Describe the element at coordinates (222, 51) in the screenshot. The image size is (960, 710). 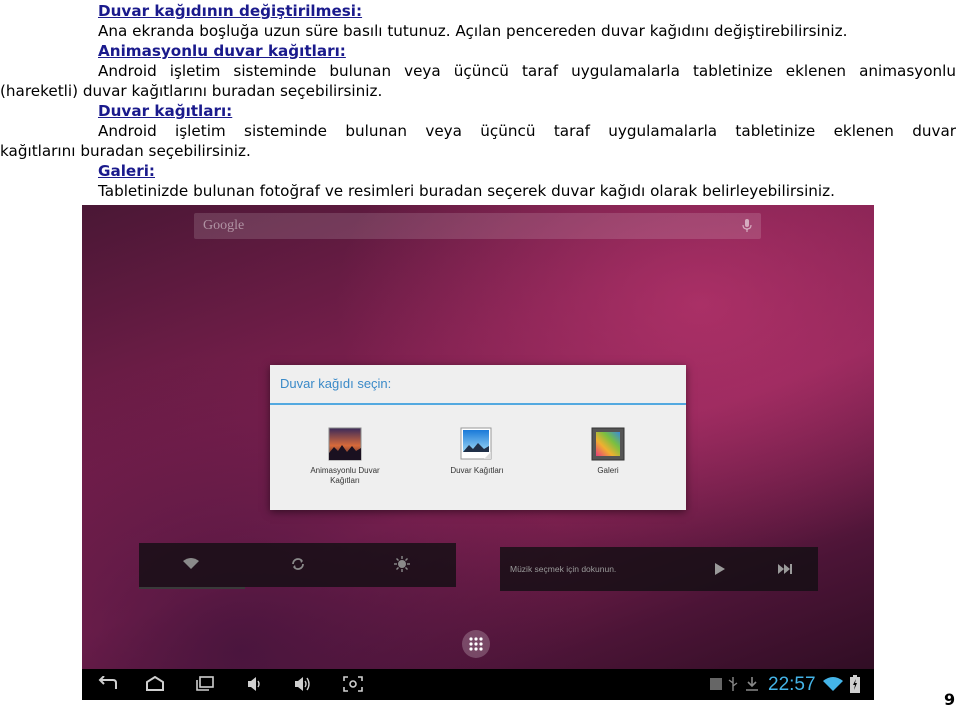
I see `heading-live-wallpapers: Animasyonlu duvar kağıtları:` at that location.